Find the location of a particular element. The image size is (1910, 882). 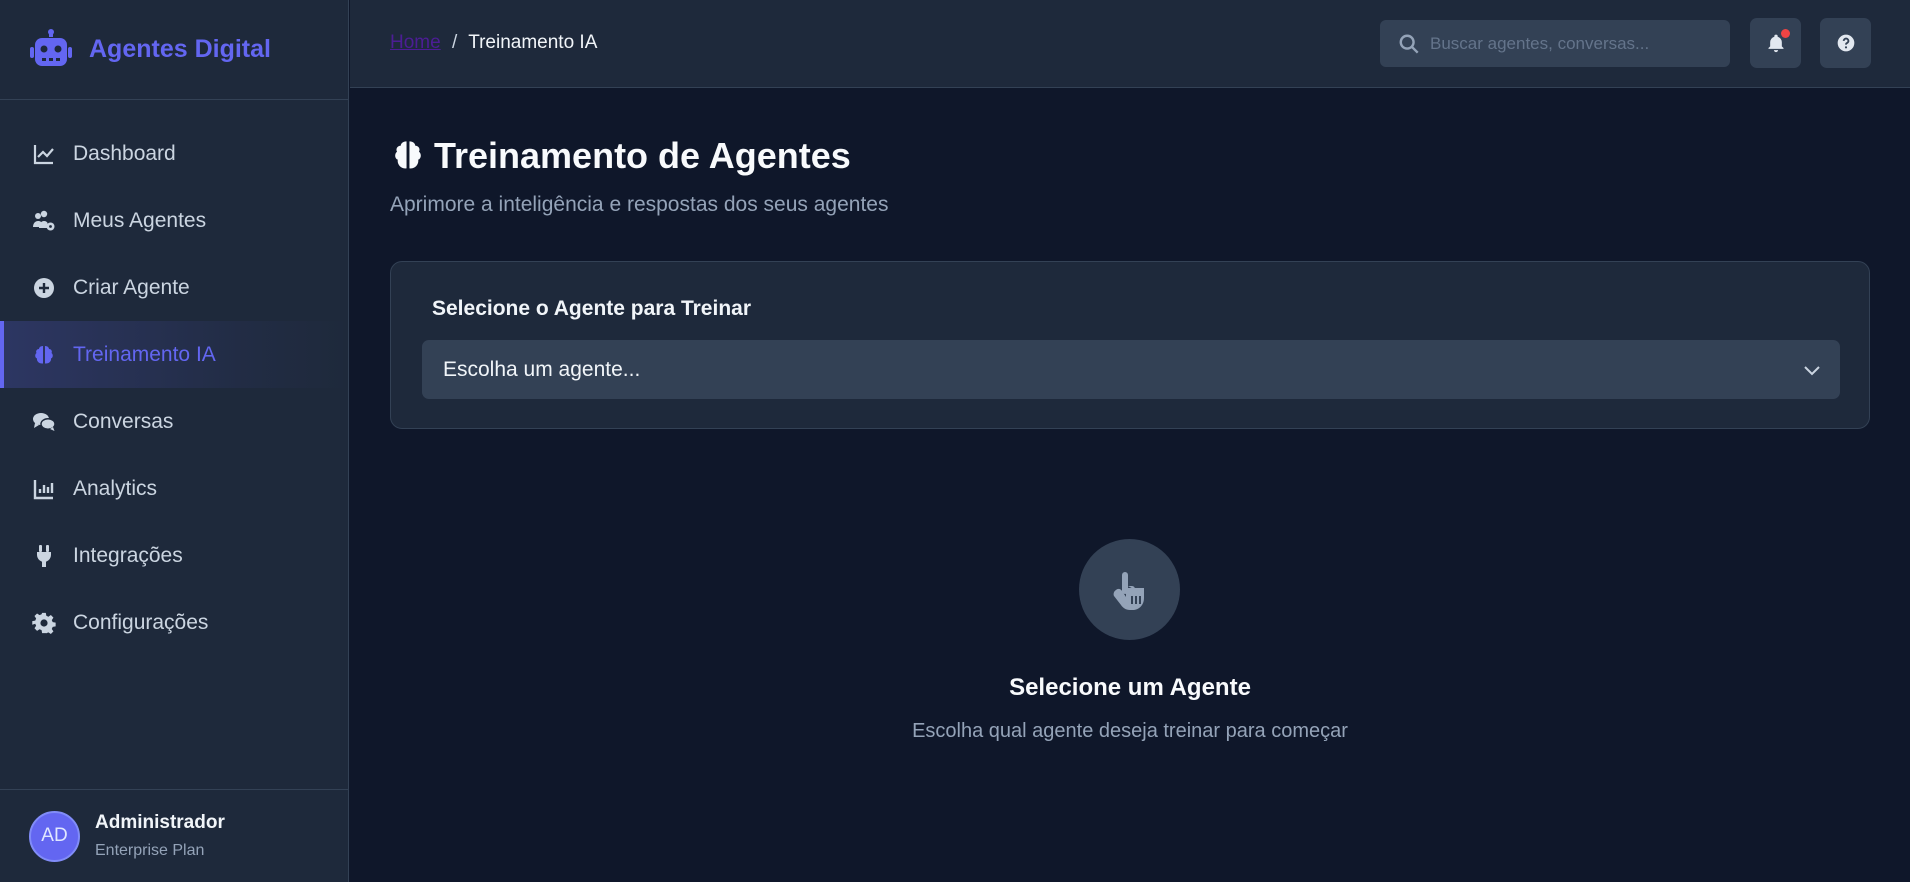

brand: Agentes Digital is located at coordinates (174, 50).